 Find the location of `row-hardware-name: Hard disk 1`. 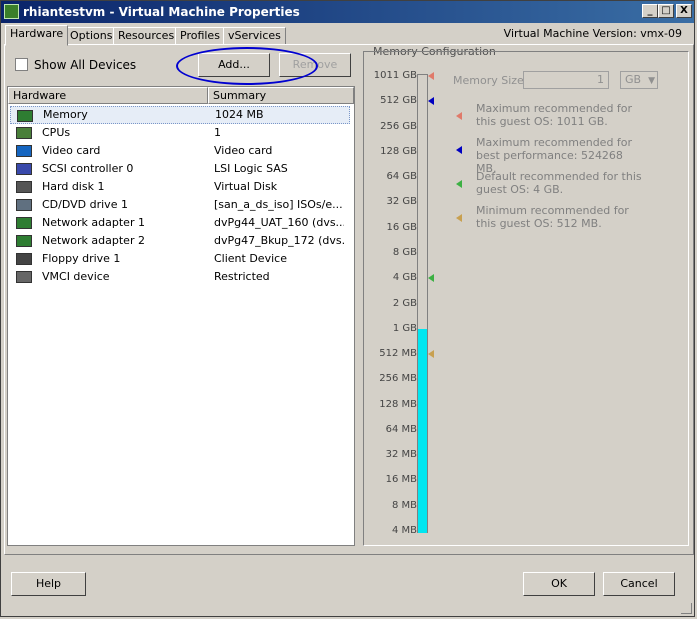

row-hardware-name: Hard disk 1 is located at coordinates (73, 186).